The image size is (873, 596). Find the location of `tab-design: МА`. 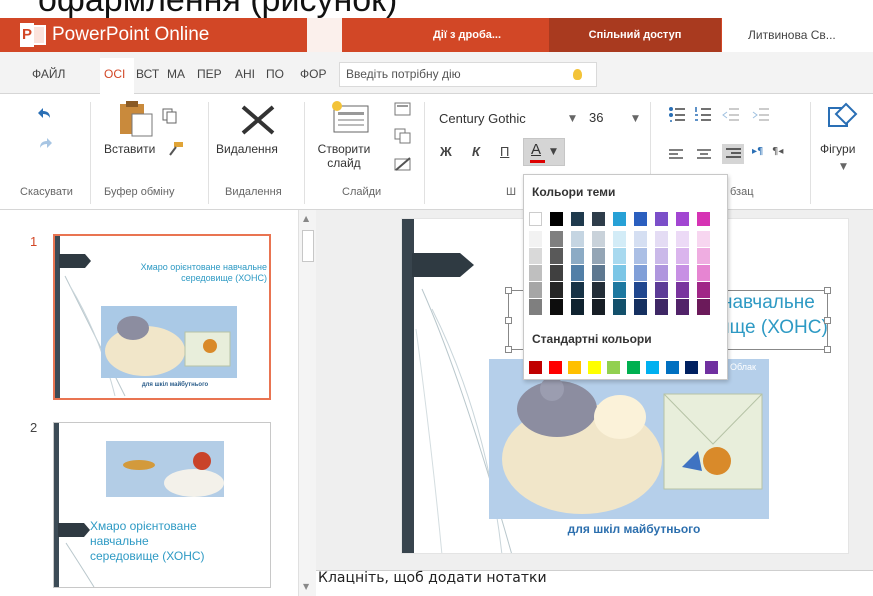

tab-design: МА is located at coordinates (176, 74).